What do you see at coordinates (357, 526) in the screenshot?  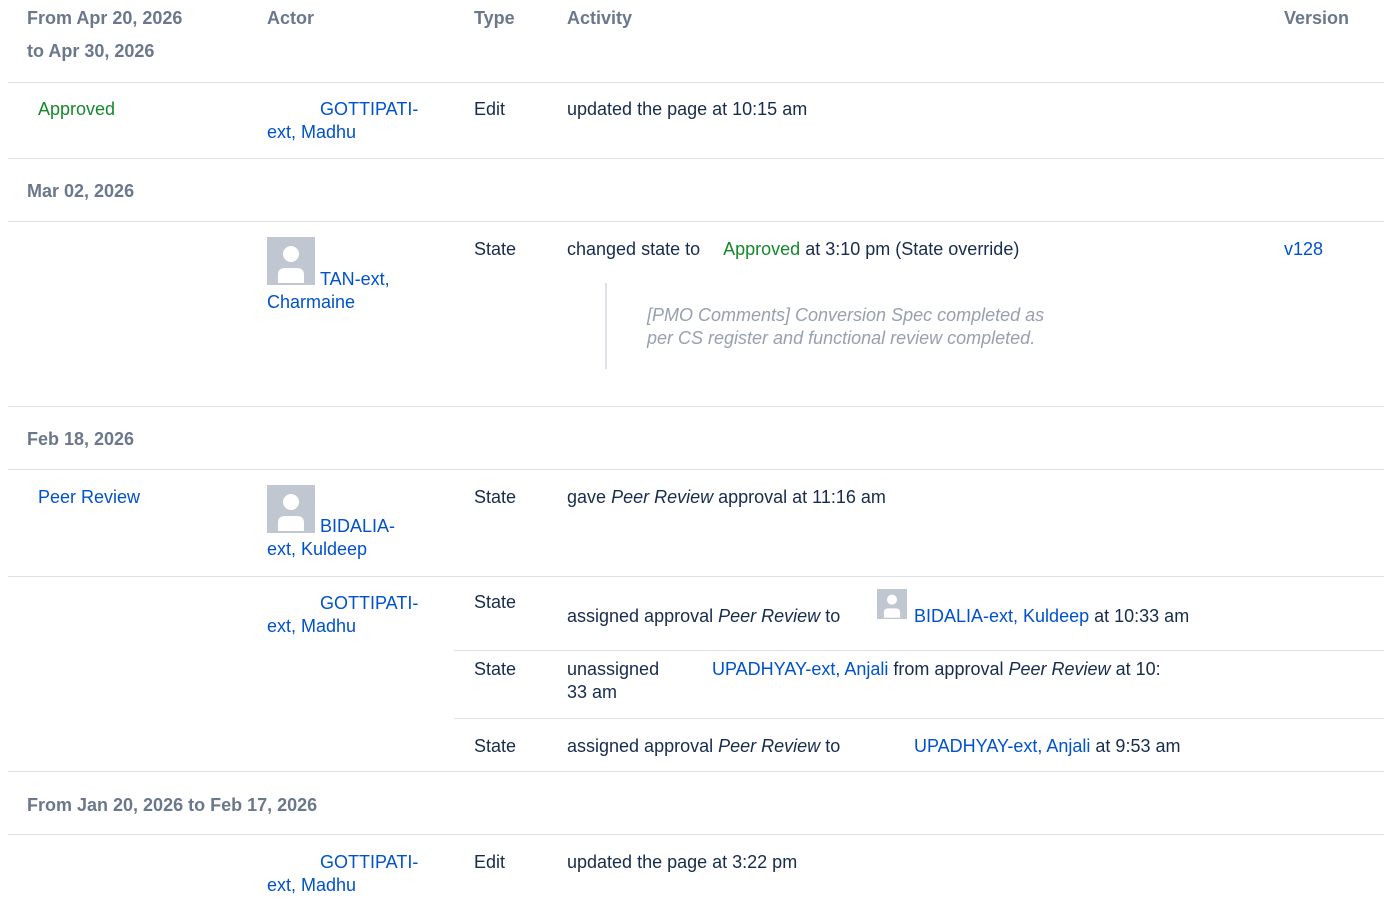 I see `actor-link-bidalia: BIDALIA-` at bounding box center [357, 526].